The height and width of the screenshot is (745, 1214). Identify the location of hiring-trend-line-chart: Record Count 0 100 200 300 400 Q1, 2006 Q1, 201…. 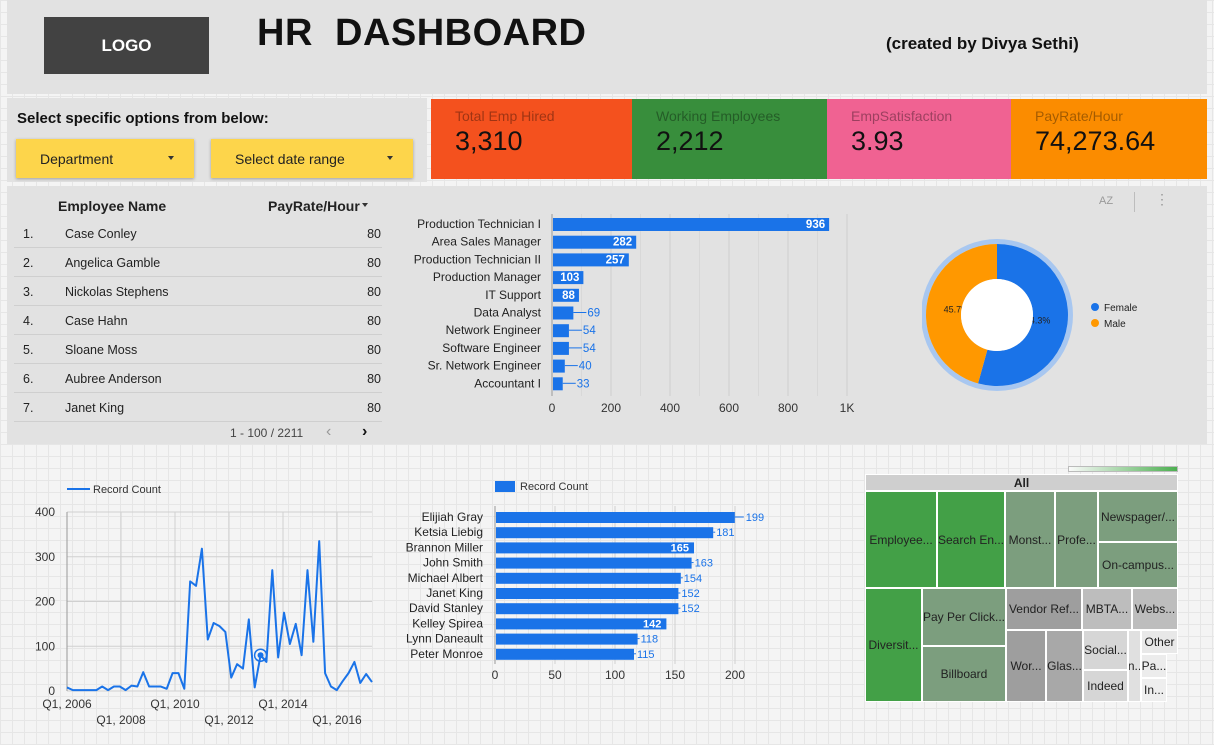
(204, 605).